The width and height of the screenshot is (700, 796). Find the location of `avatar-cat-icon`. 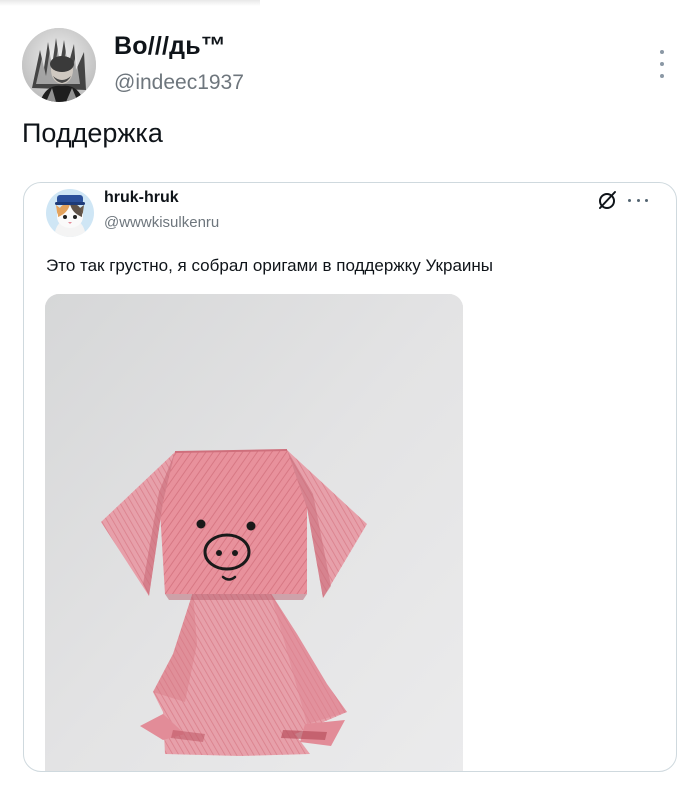

avatar-cat-icon is located at coordinates (70, 213).